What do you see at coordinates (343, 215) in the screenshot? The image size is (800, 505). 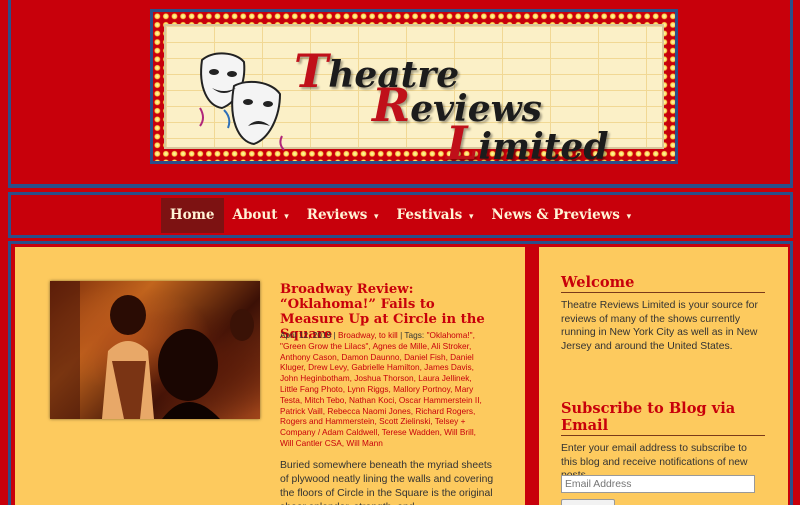 I see `nav-item-reviews: Reviews ▾` at bounding box center [343, 215].